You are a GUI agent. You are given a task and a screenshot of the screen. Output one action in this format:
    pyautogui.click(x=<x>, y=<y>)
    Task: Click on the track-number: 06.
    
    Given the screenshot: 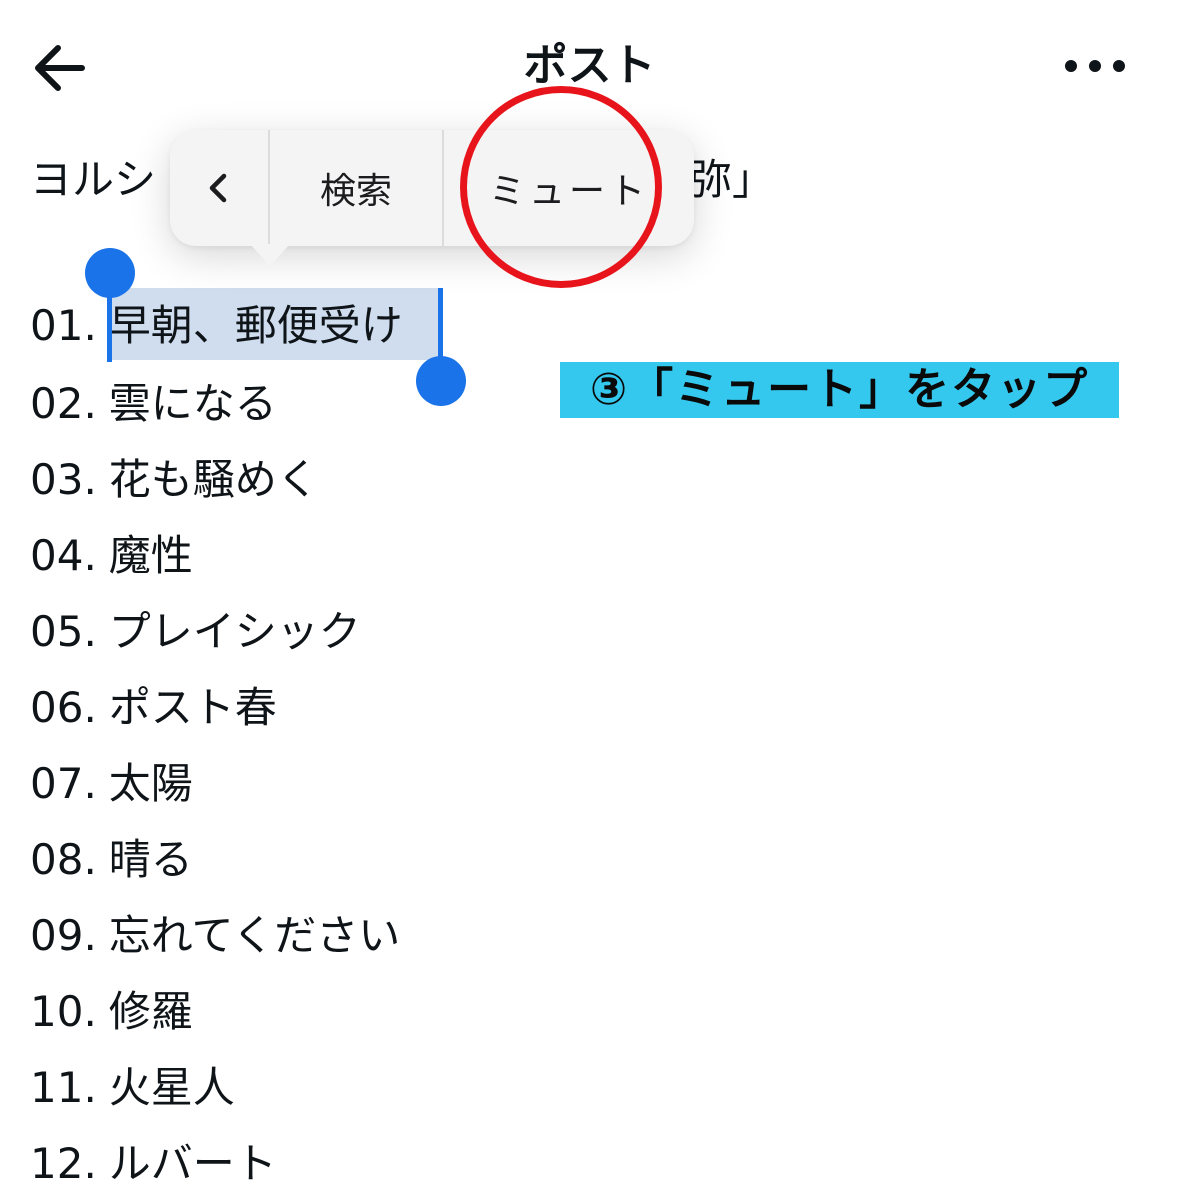 What is the action you would take?
    pyautogui.click(x=63, y=707)
    